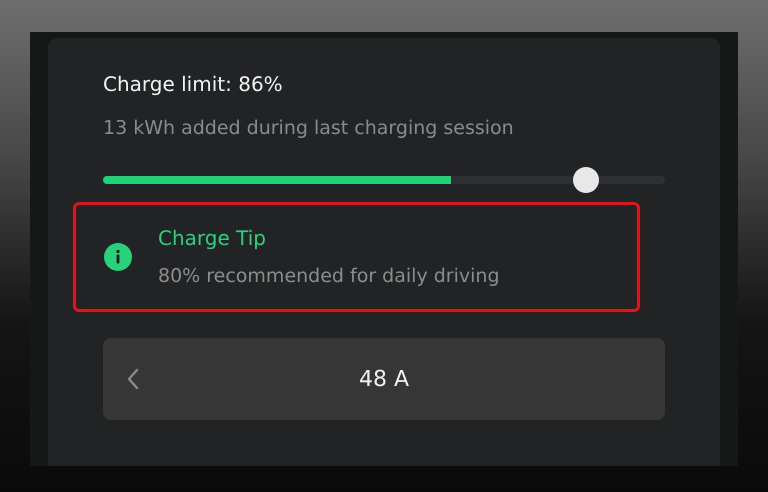 The image size is (768, 492). Describe the element at coordinates (309, 128) in the screenshot. I see `charge-session-text: 13 kWh added during last charging session` at that location.